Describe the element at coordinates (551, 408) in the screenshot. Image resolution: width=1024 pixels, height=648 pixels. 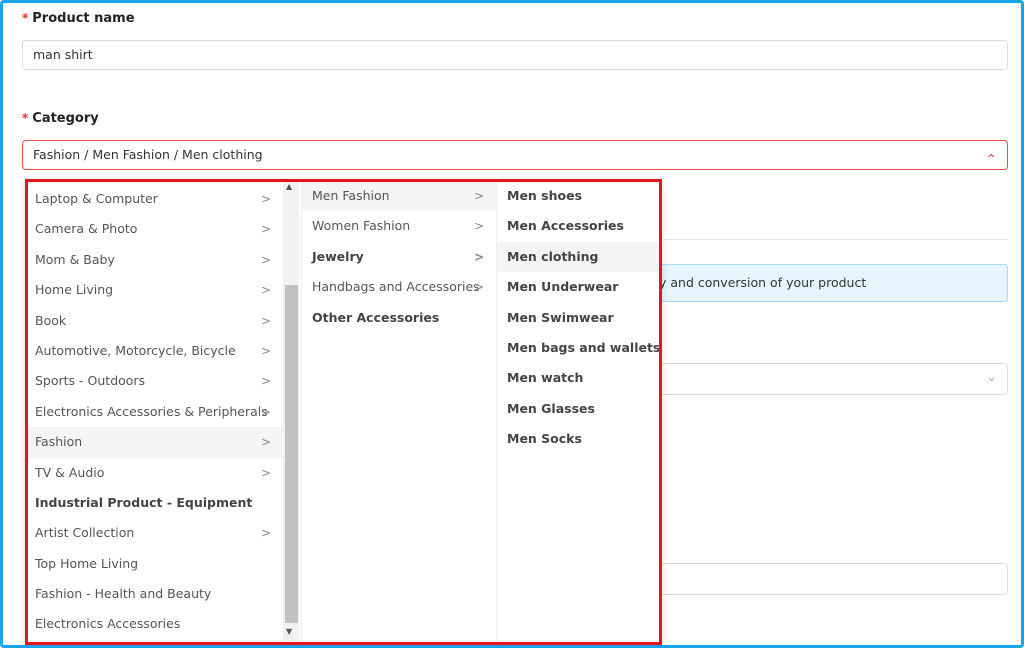
I see `category-option-label: Men Glasses` at that location.